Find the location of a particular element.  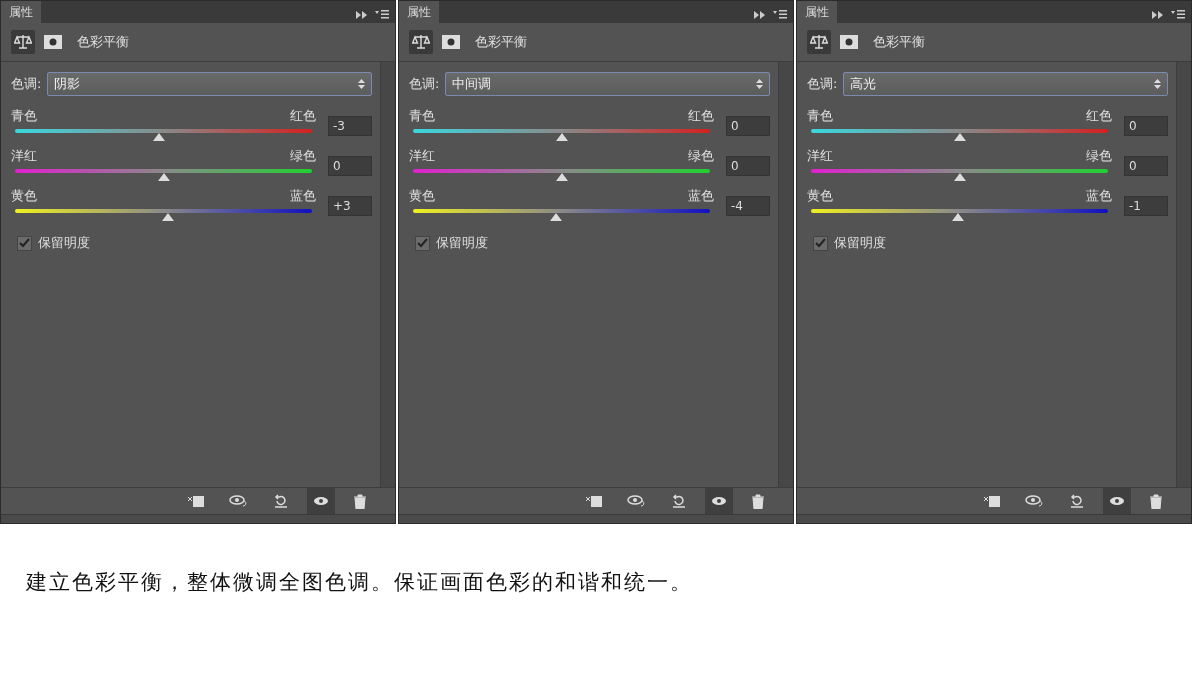

tone-dropdown: 阴影 is located at coordinates (209, 84).